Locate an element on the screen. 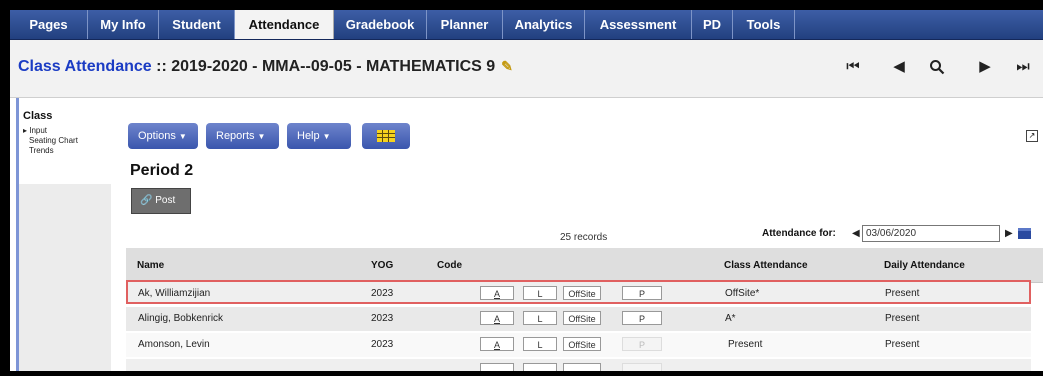 This screenshot has width=1043, height=376. sidebar-panel: Class ▸ Input Seating Chart Trends is located at coordinates (65, 141).